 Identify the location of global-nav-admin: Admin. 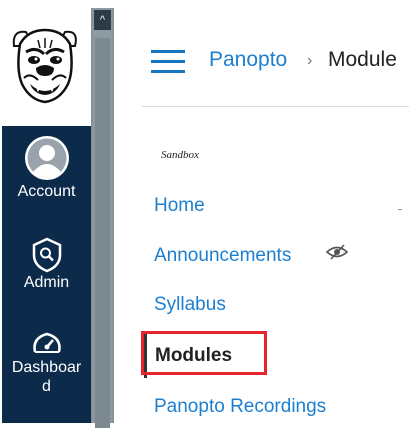
(46, 264).